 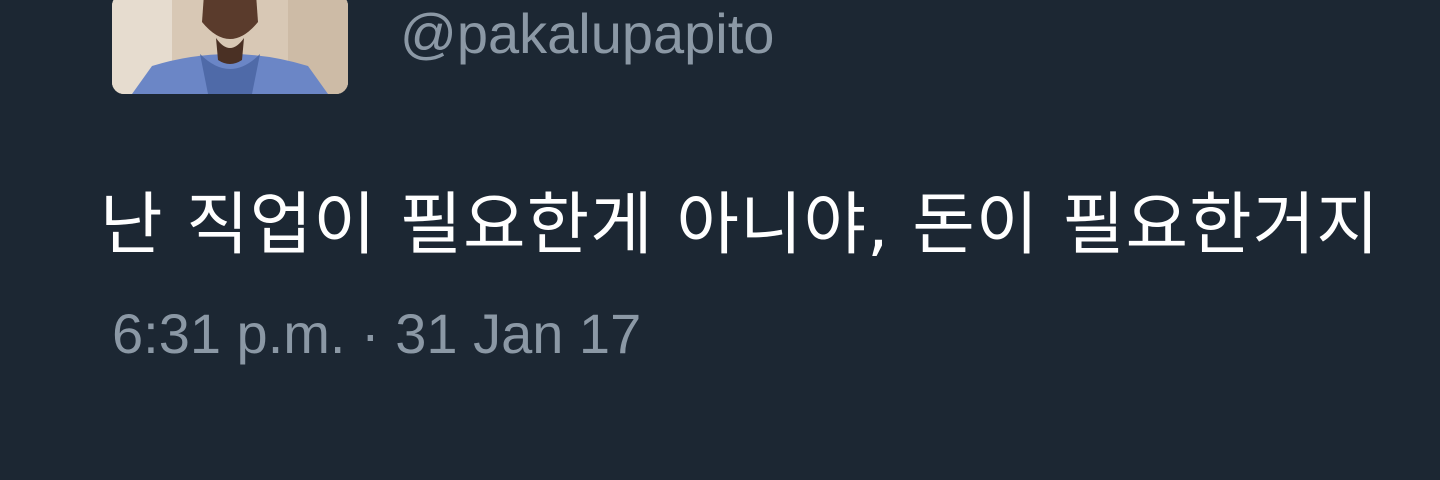 What do you see at coordinates (587, 34) in the screenshot?
I see `user-handle: @pakalupapito` at bounding box center [587, 34].